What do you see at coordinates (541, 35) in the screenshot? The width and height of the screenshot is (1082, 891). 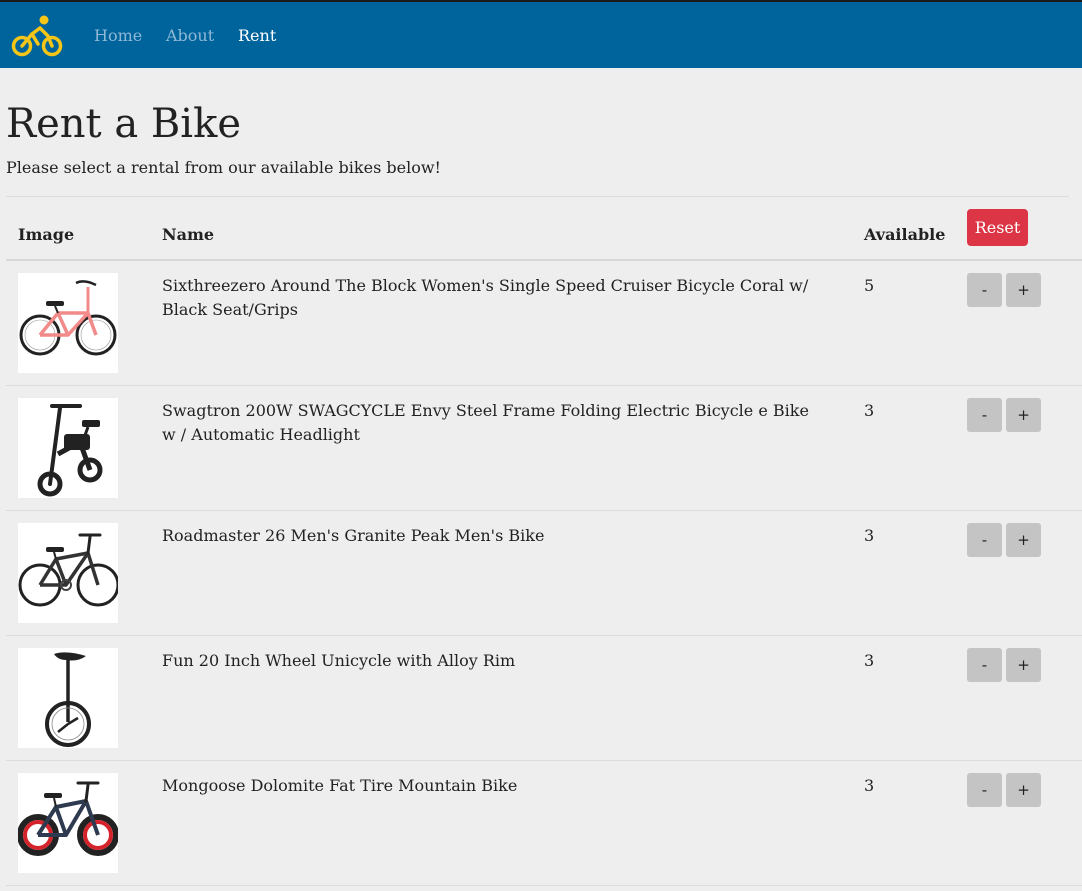 I see `navbar: Home About Rent` at bounding box center [541, 35].